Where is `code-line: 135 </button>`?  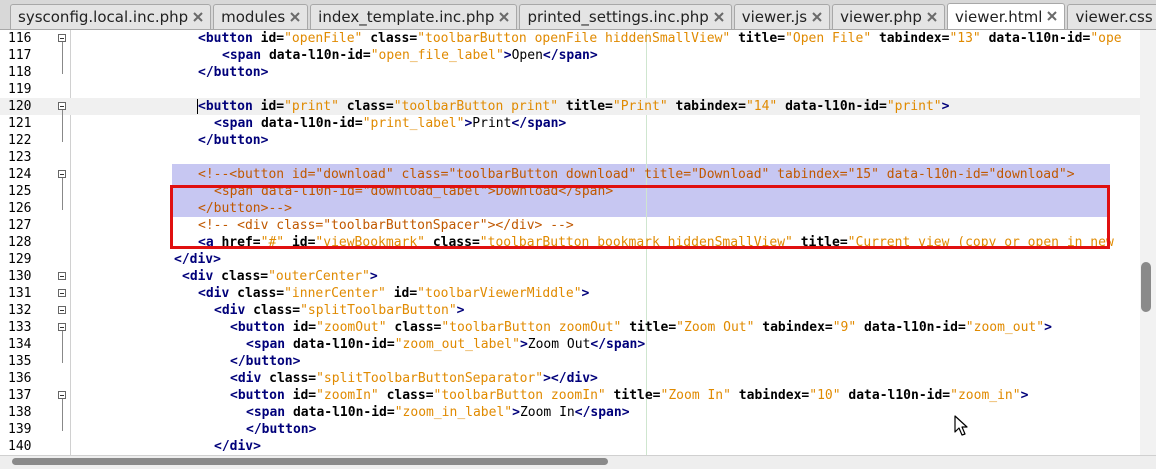
code-line: 135 </button> is located at coordinates (570, 361).